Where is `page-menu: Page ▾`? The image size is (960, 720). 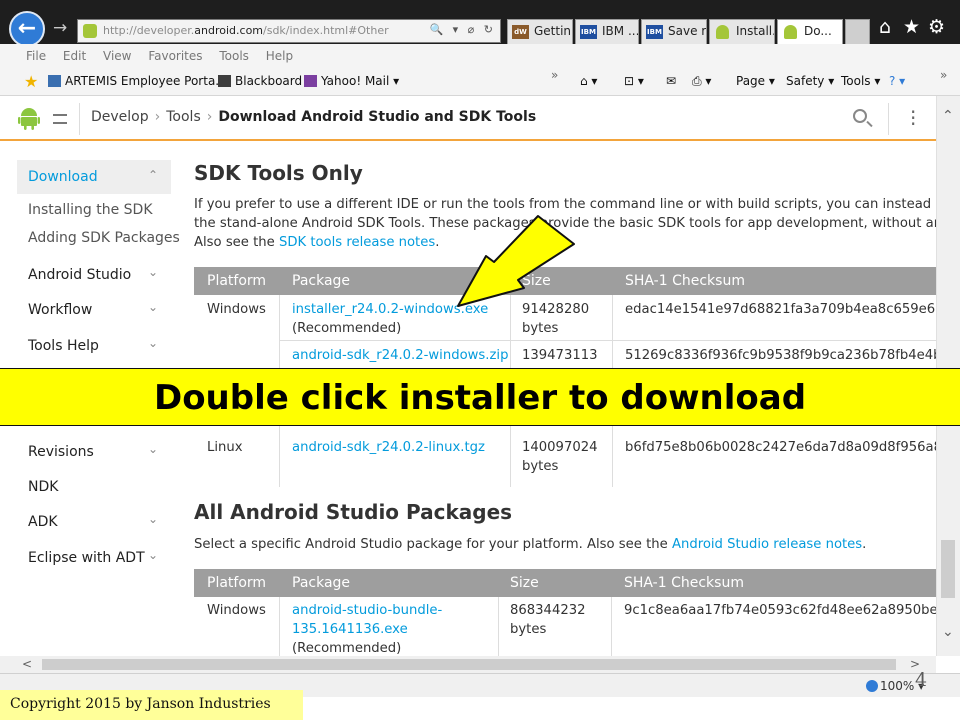
page-menu: Page ▾ is located at coordinates (755, 81).